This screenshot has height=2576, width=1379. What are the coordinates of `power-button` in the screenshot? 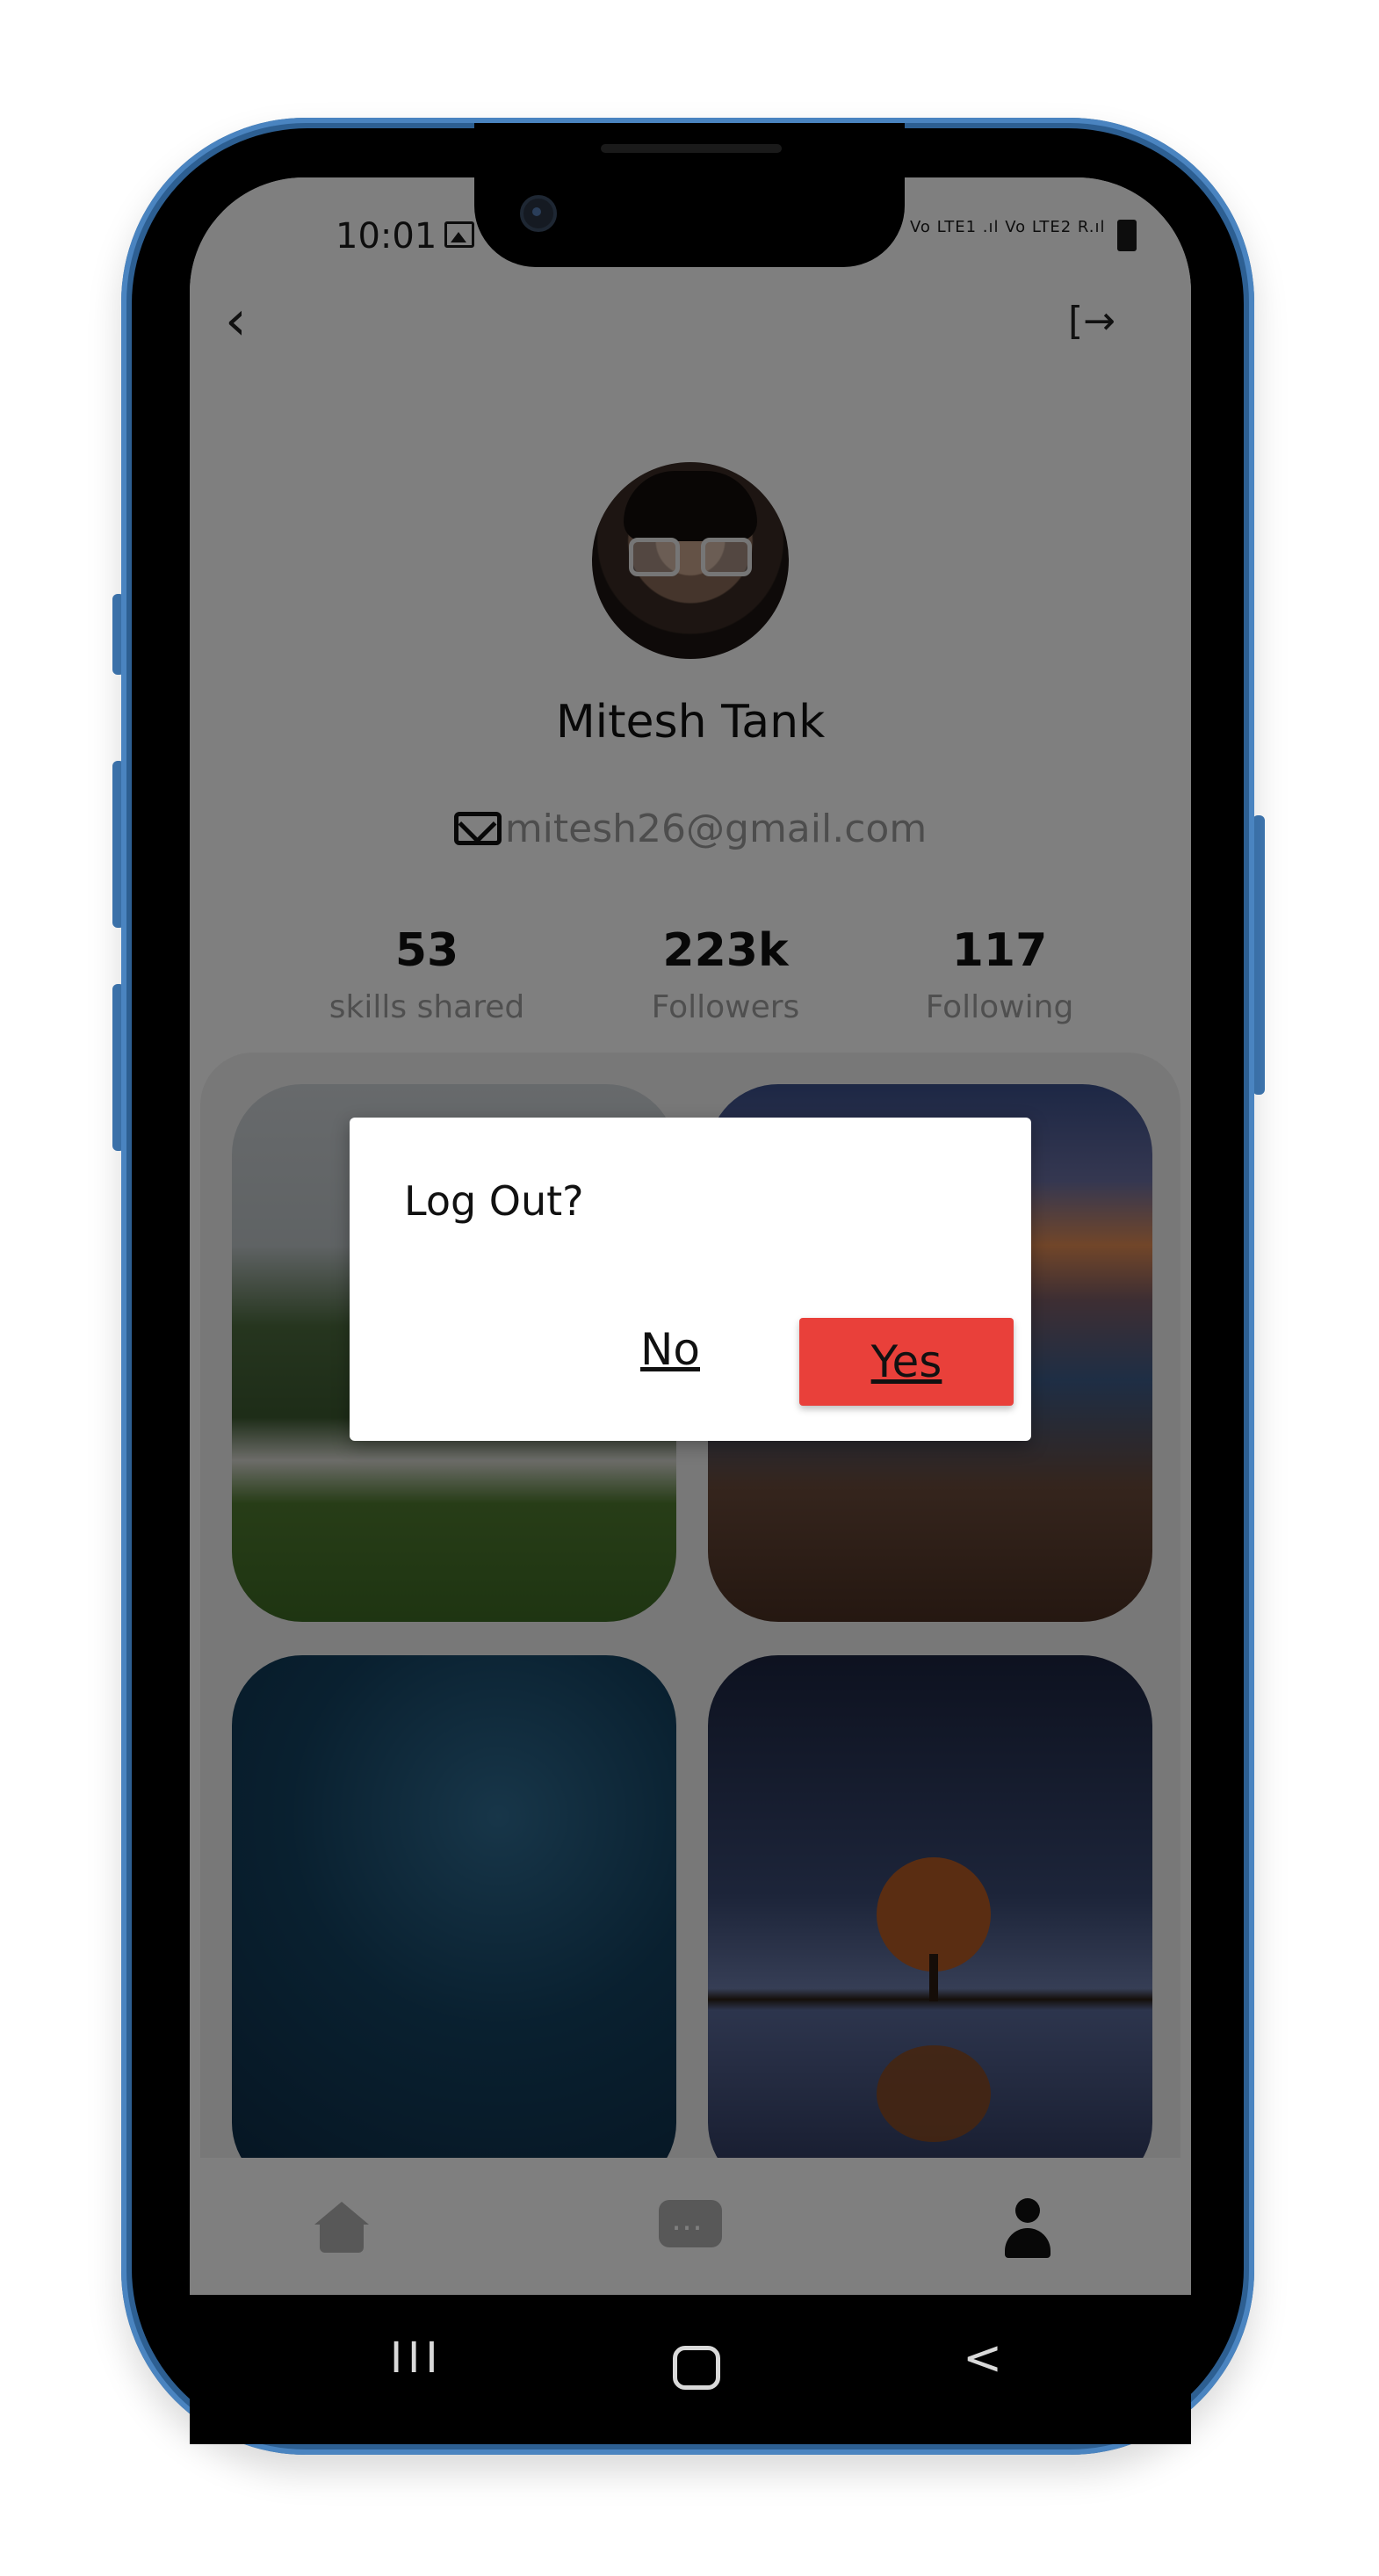 It's located at (1259, 955).